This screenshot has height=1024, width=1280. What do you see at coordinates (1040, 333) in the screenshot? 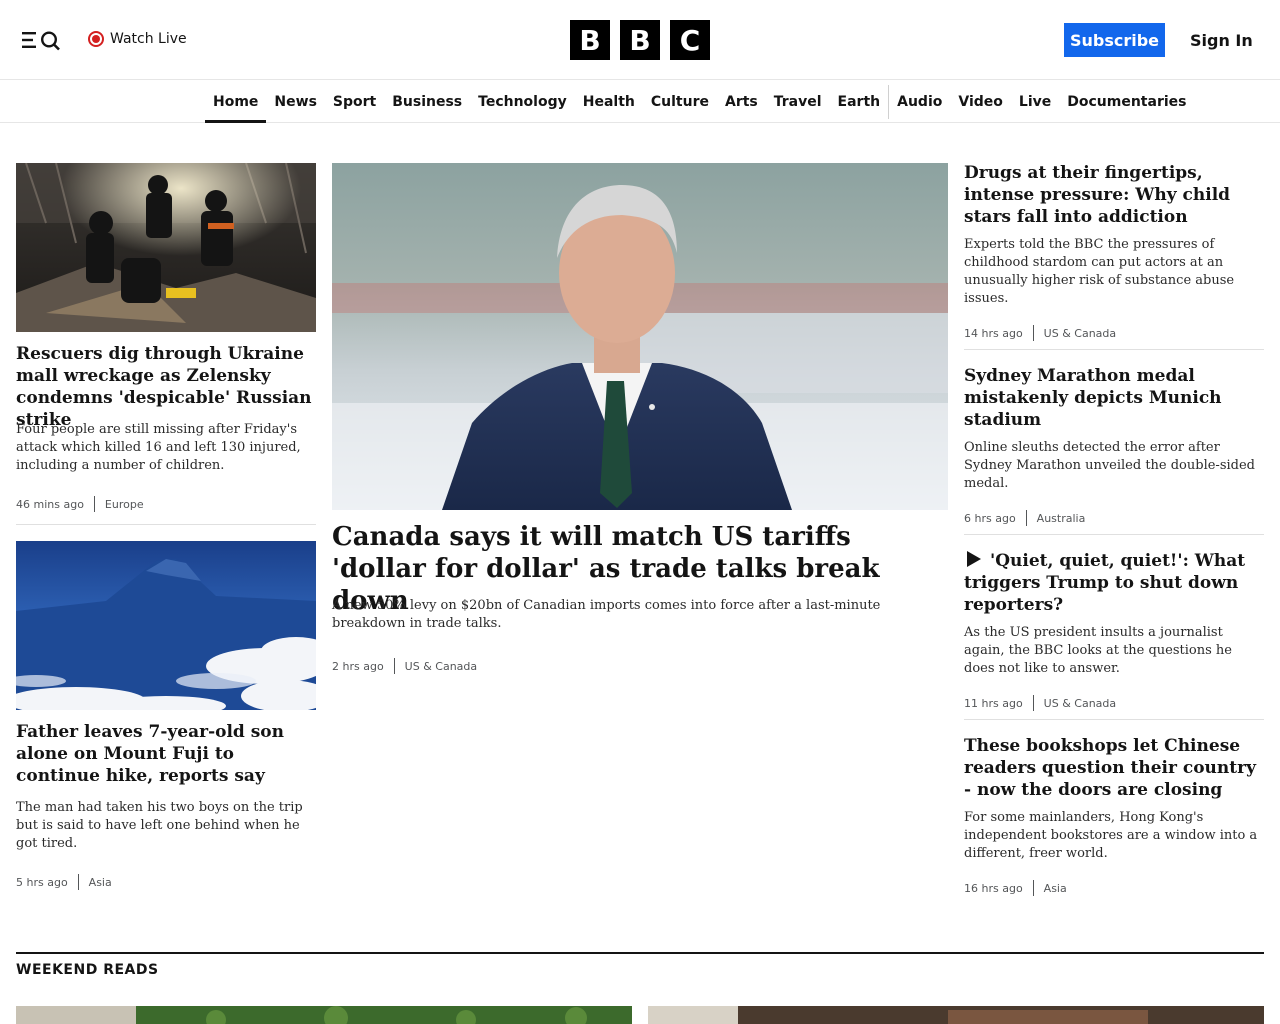
I see `right-card-1-meta: 14 hrs ago US & Canada` at bounding box center [1040, 333].